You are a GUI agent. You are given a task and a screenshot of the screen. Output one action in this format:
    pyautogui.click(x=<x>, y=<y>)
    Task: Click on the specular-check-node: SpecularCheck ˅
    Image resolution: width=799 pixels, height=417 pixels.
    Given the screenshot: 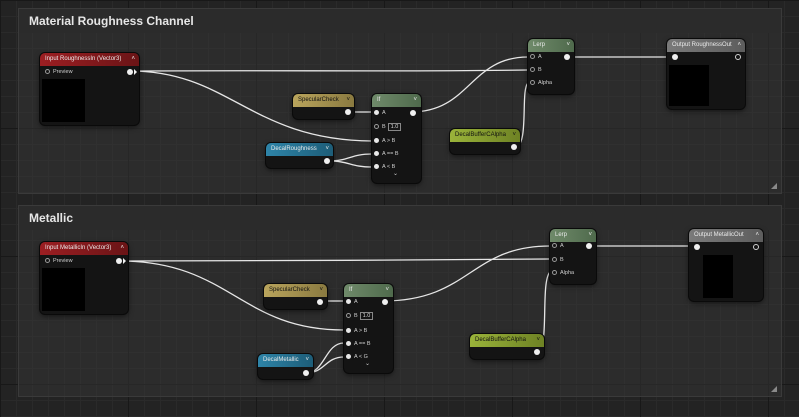 What is the action you would take?
    pyautogui.click(x=295, y=296)
    